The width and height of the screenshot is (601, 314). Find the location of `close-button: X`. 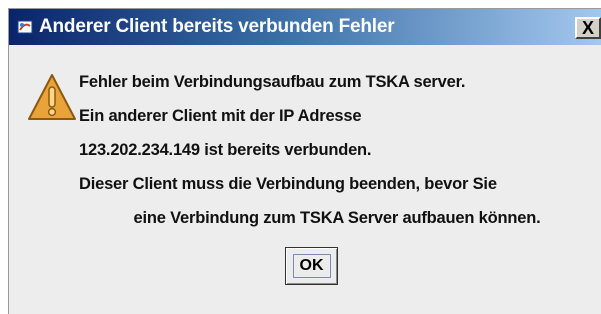

close-button: X is located at coordinates (588, 28).